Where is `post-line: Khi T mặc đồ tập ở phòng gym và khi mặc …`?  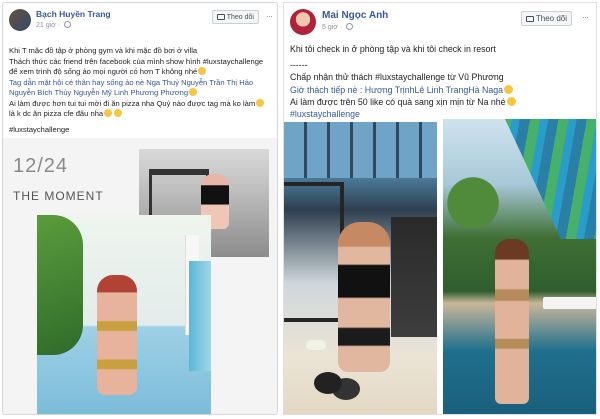
post-line: Khi T mặc đồ tập ở phòng gym và khi mặc … is located at coordinates (103, 50).